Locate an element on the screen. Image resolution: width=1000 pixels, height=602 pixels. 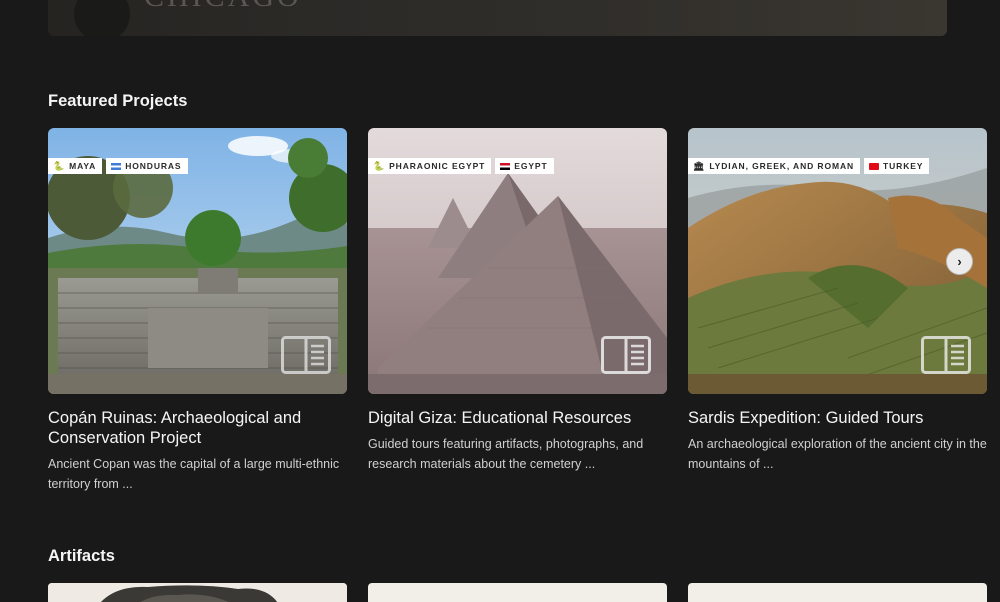
card-tags: 🏛 LYDIAN, GREEK, AND ROMAN TURKEY is located at coordinates (809, 166).